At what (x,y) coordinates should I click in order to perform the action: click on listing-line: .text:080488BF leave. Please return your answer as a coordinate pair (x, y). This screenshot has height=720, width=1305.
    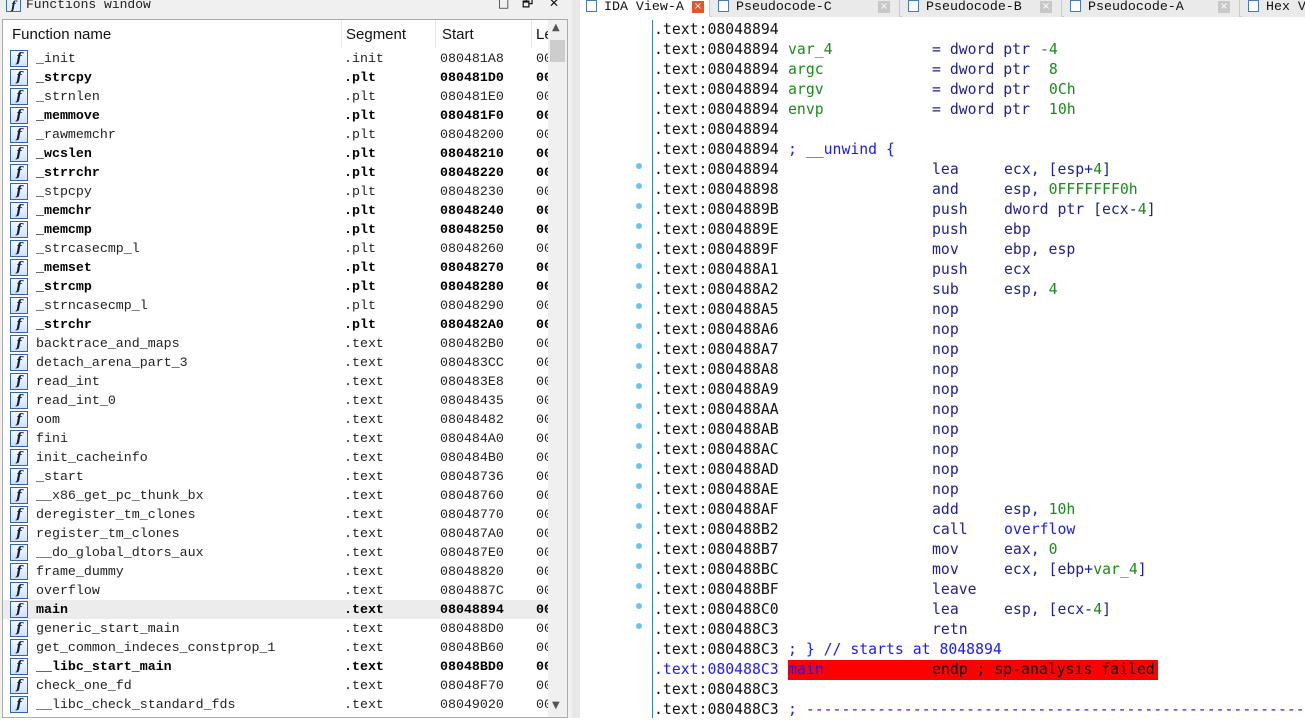
    Looking at the image, I should click on (979, 590).